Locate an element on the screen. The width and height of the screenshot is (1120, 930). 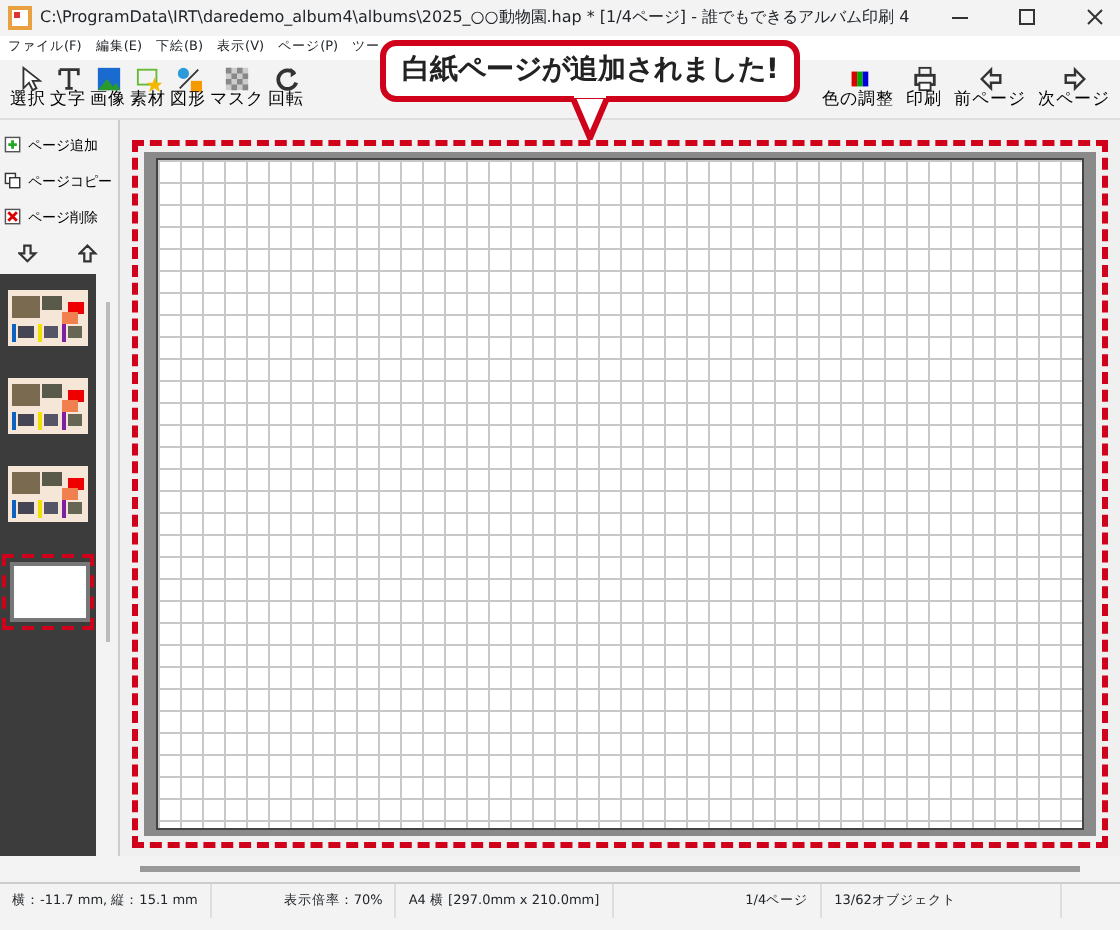
print-icon is located at coordinates (924, 79).